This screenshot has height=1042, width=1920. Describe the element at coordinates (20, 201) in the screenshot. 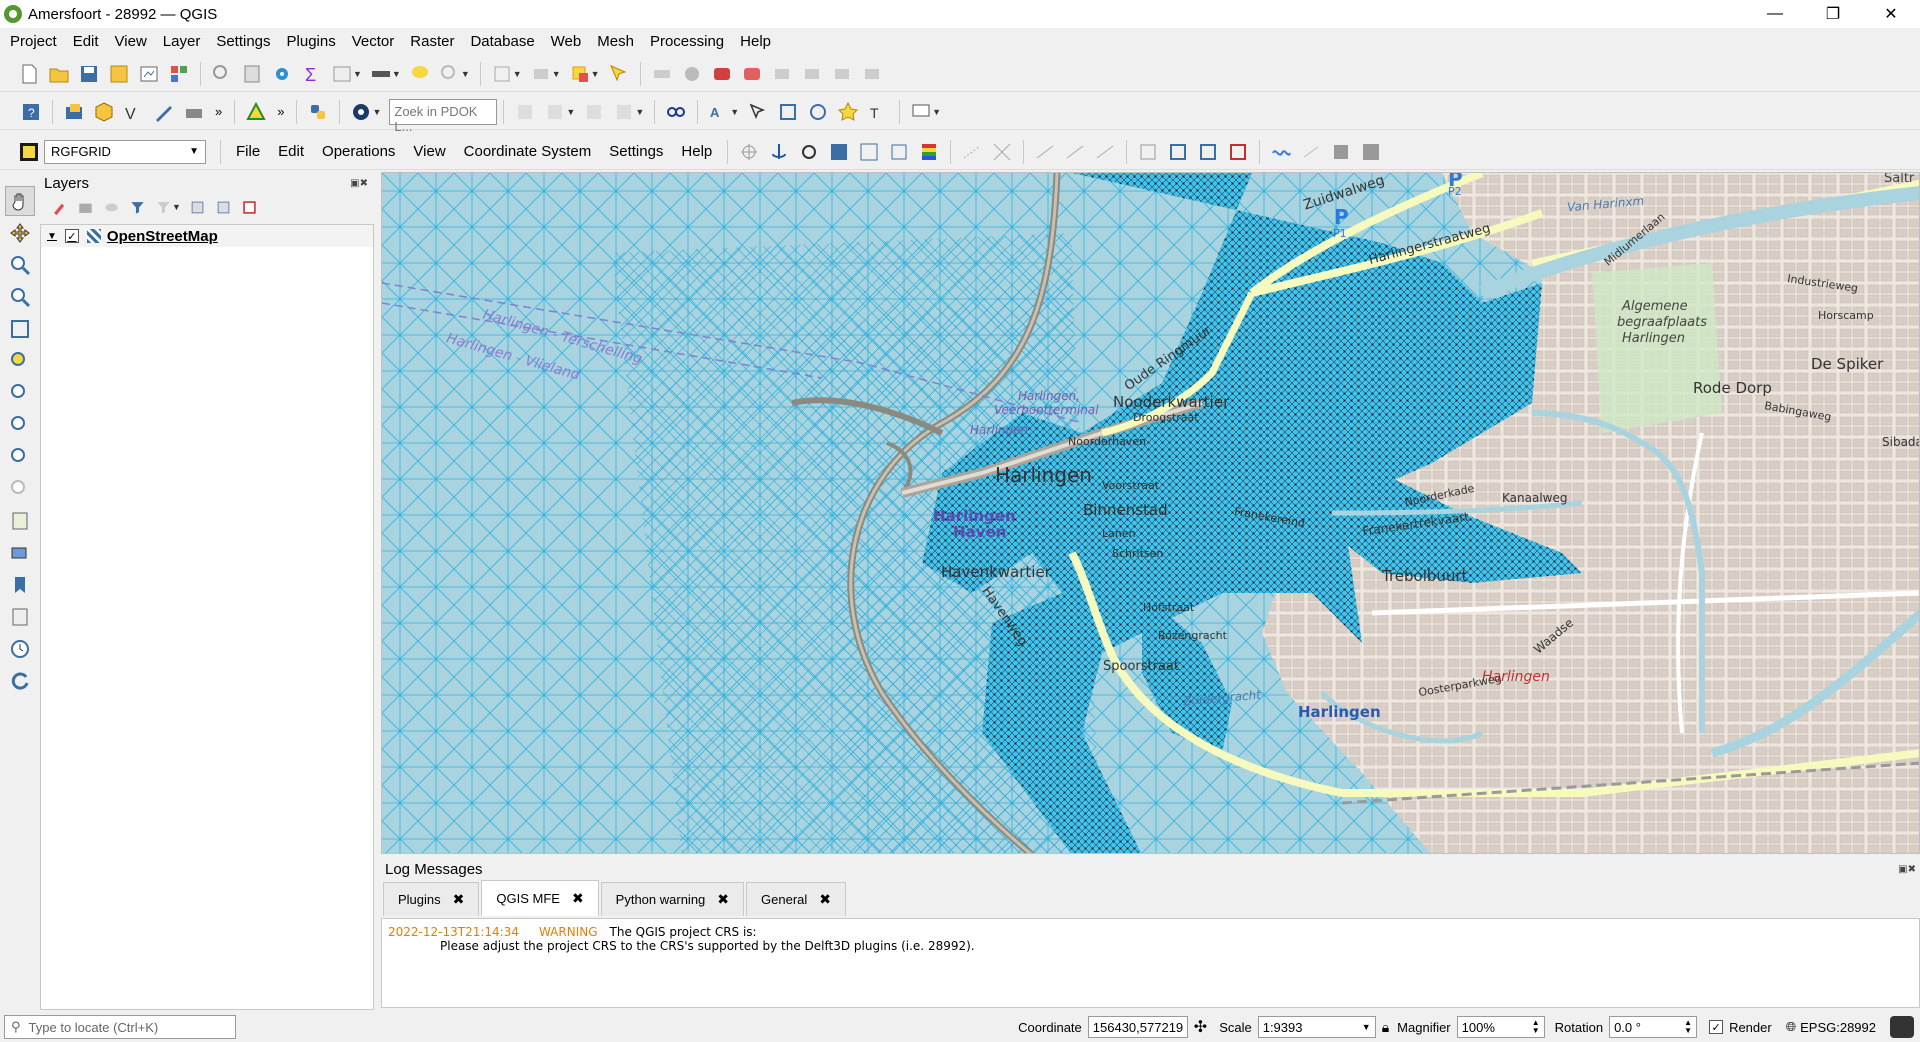

I see `pan-hand-icon` at that location.